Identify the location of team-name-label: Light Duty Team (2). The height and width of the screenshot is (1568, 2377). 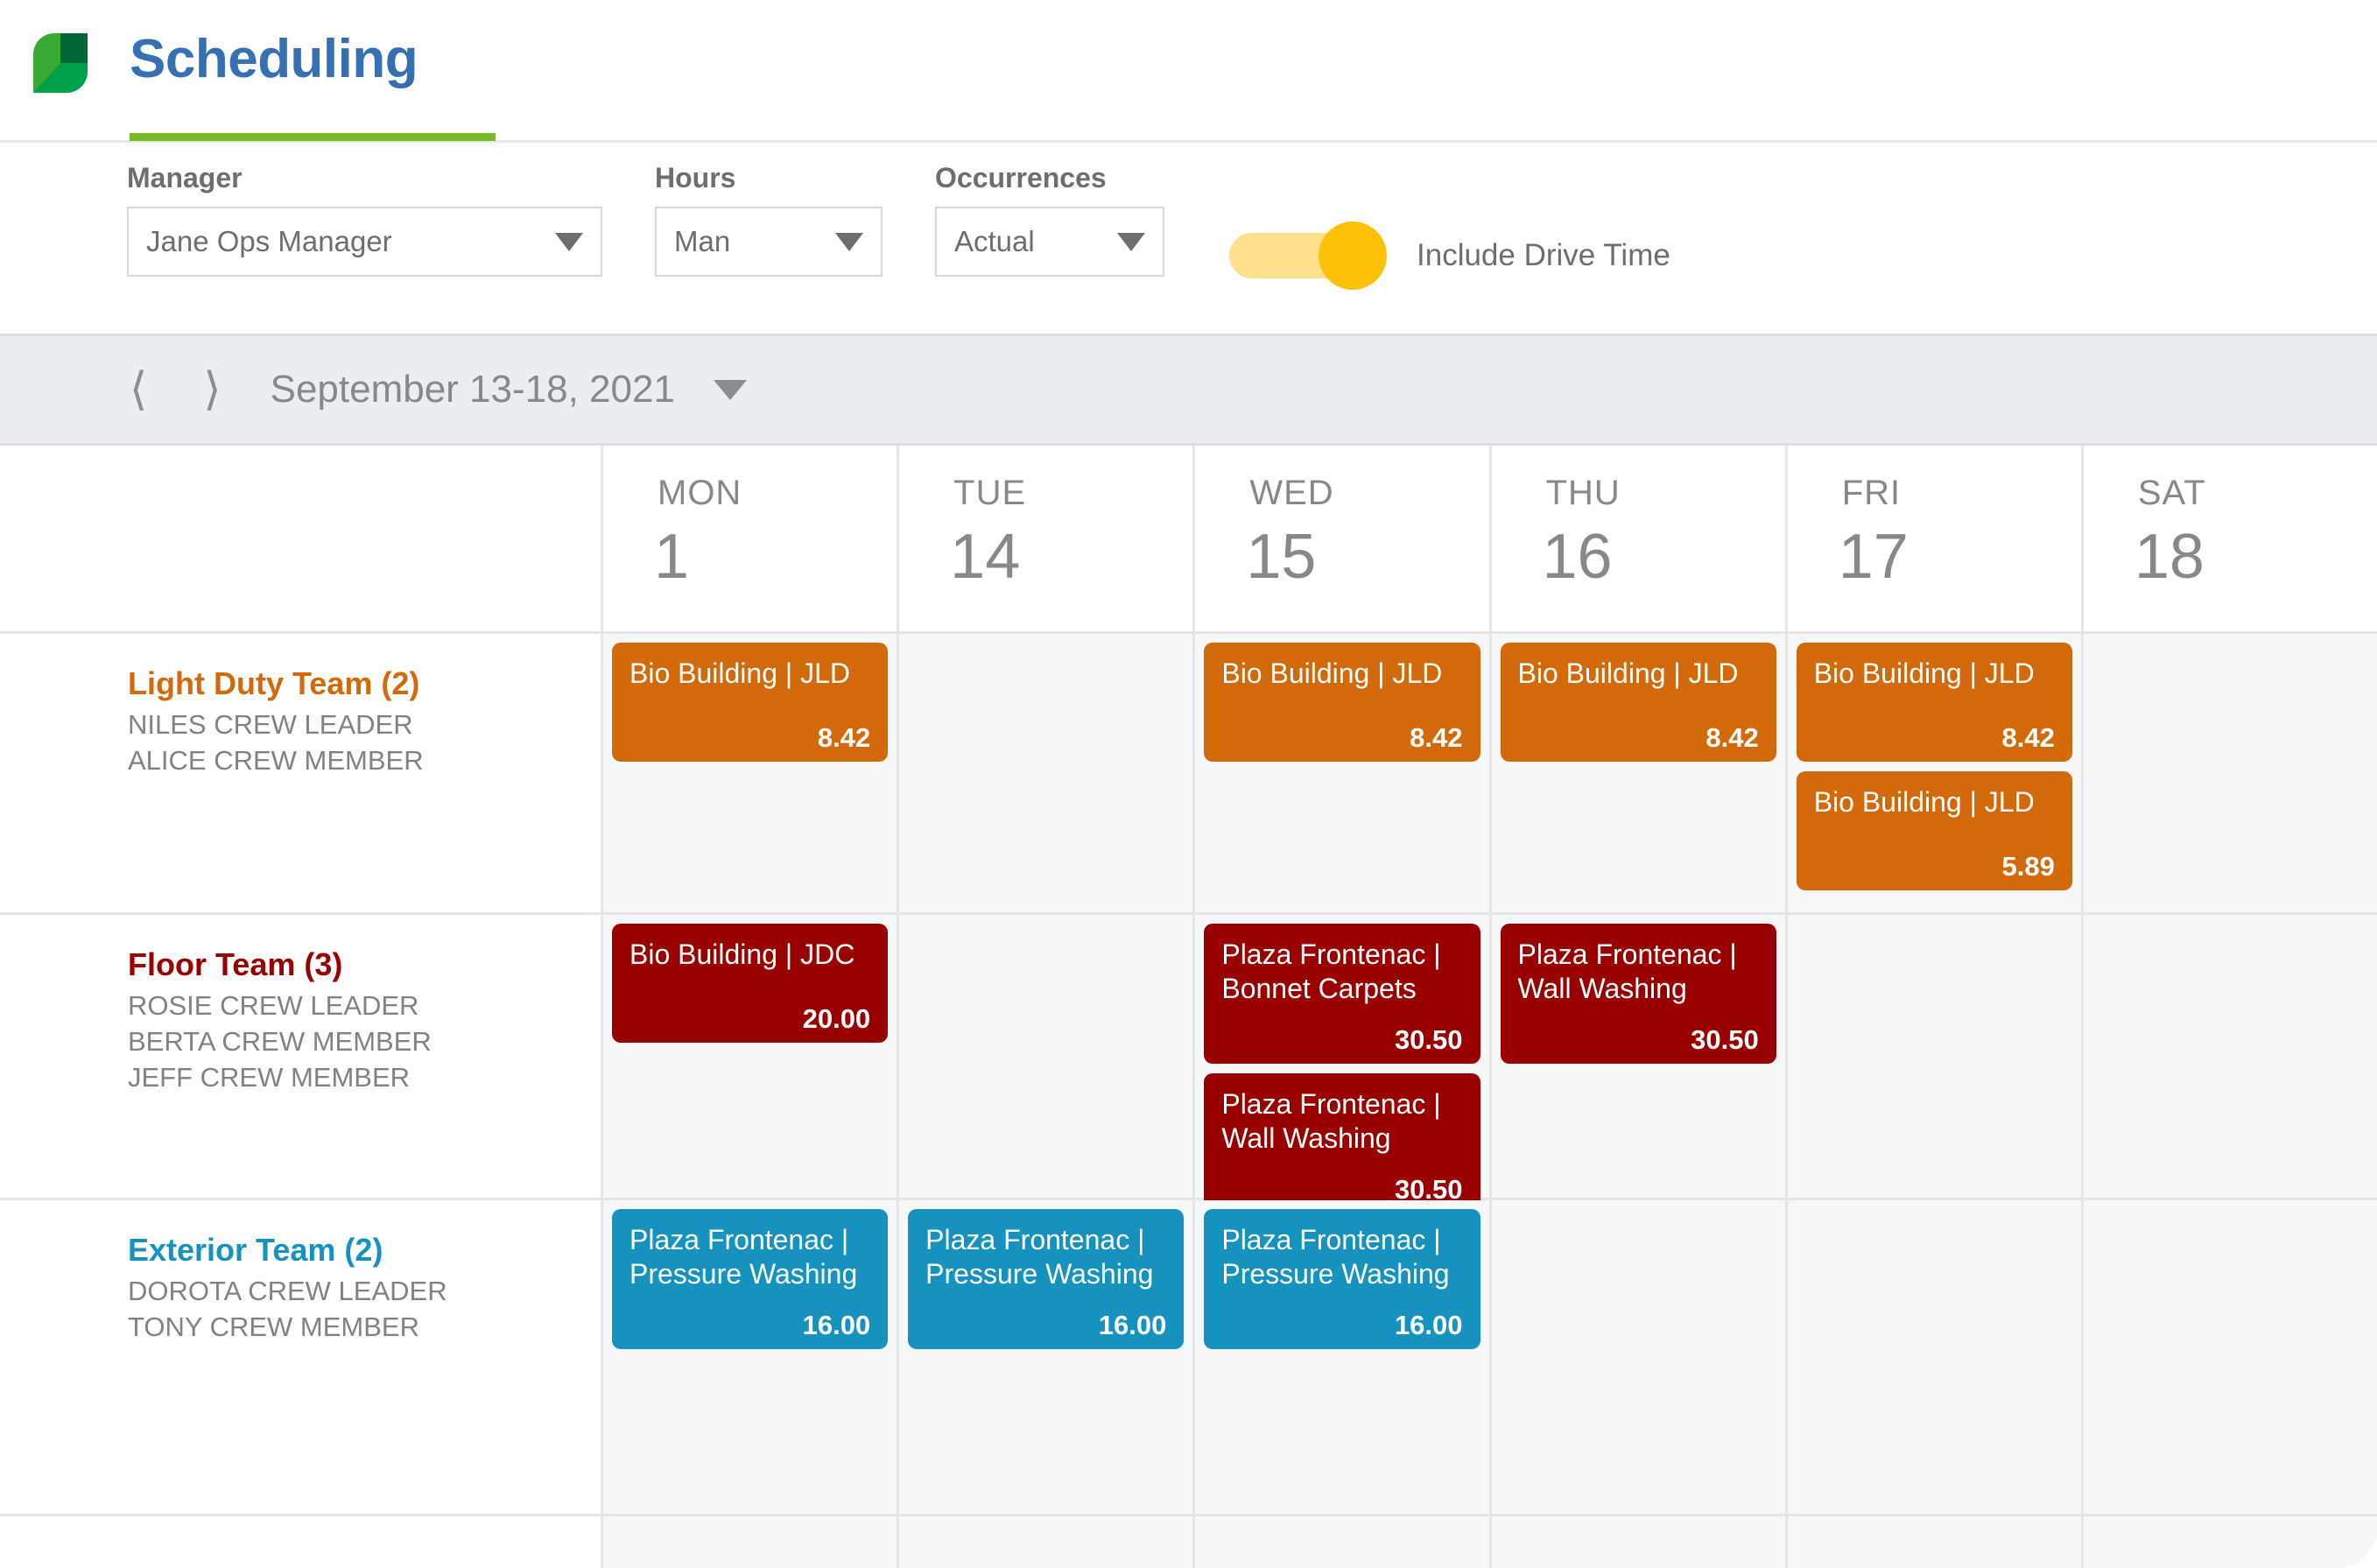
(274, 683).